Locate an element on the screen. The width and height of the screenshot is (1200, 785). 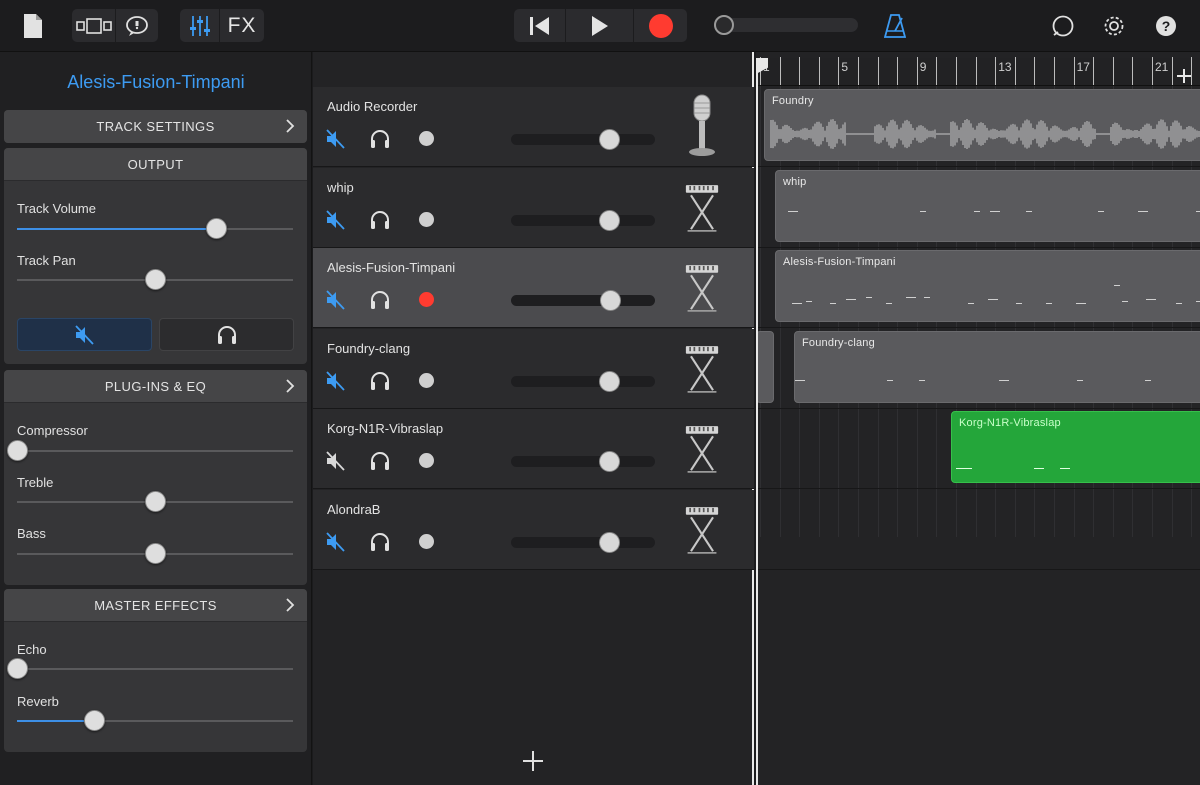
reverb-slider is located at coordinates (155, 720).